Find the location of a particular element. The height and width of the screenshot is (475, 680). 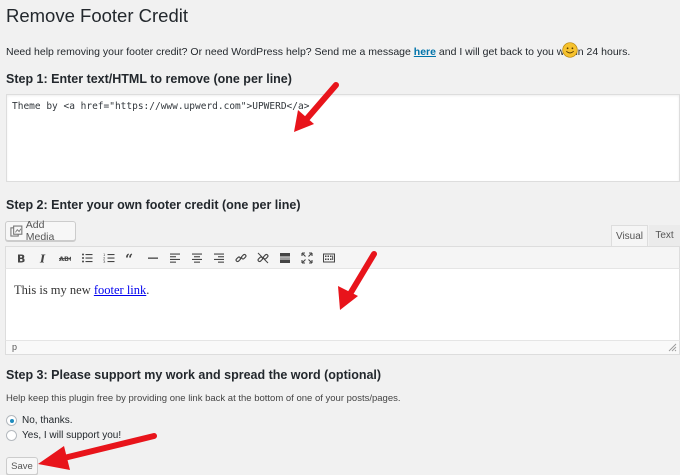

media-icon is located at coordinates (16, 230).